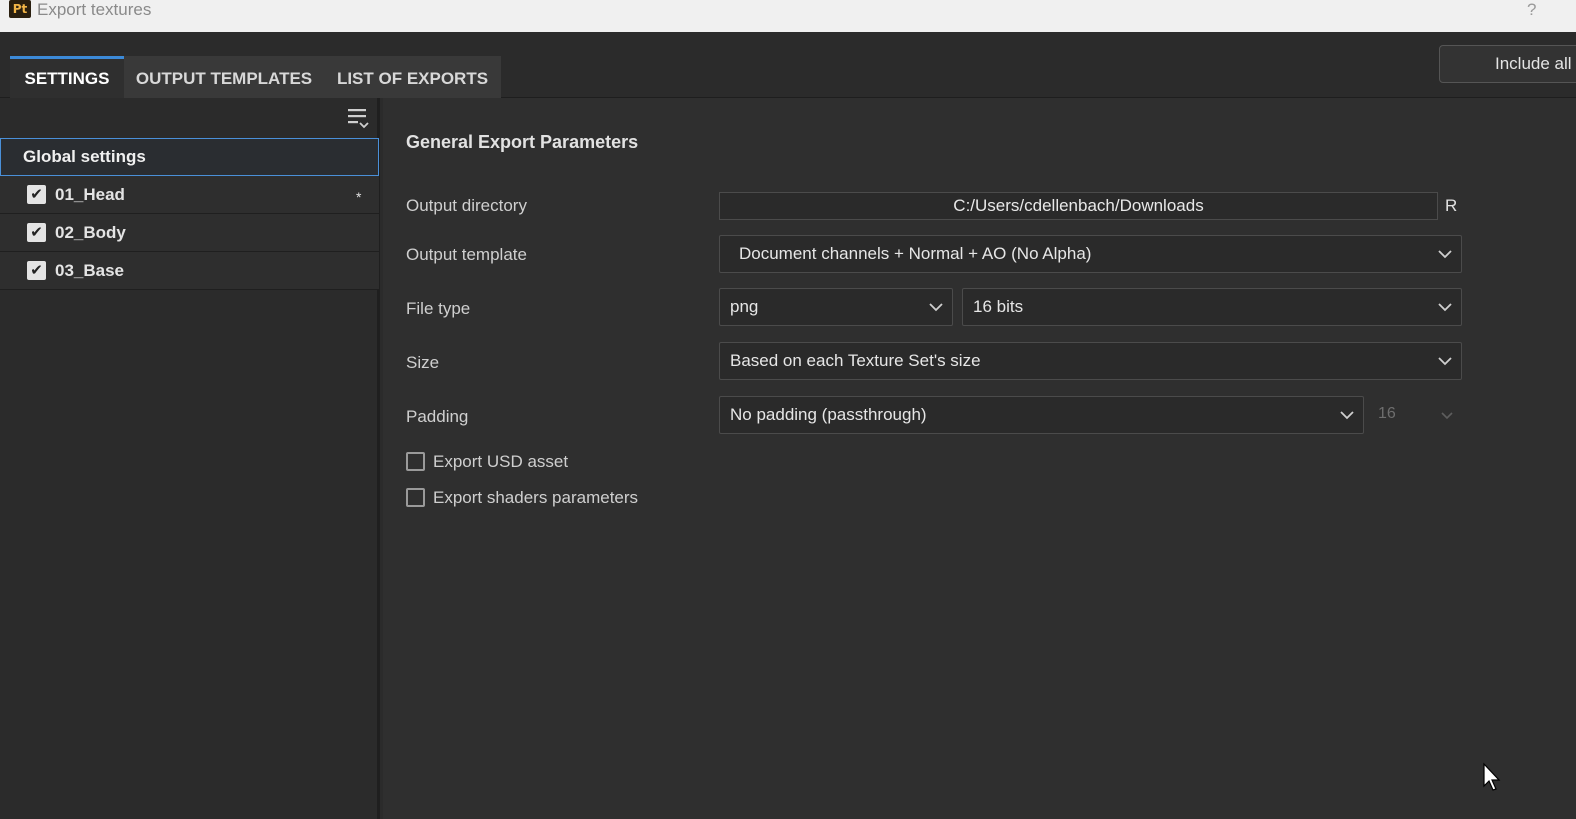 The width and height of the screenshot is (1576, 819). Describe the element at coordinates (437, 416) in the screenshot. I see `padding-label: Padding` at that location.